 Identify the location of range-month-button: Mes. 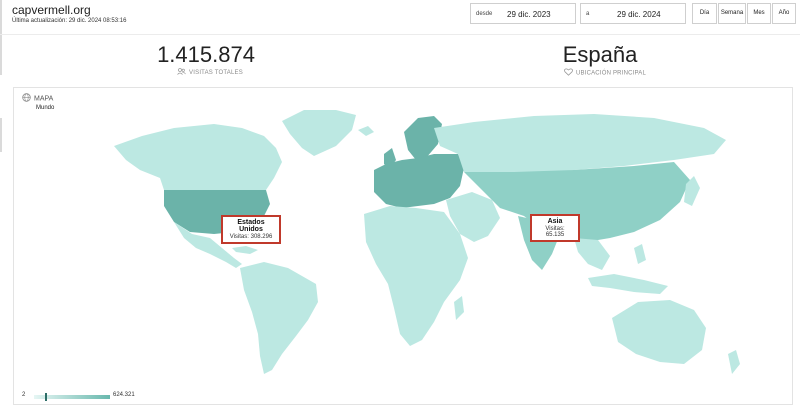
(759, 13).